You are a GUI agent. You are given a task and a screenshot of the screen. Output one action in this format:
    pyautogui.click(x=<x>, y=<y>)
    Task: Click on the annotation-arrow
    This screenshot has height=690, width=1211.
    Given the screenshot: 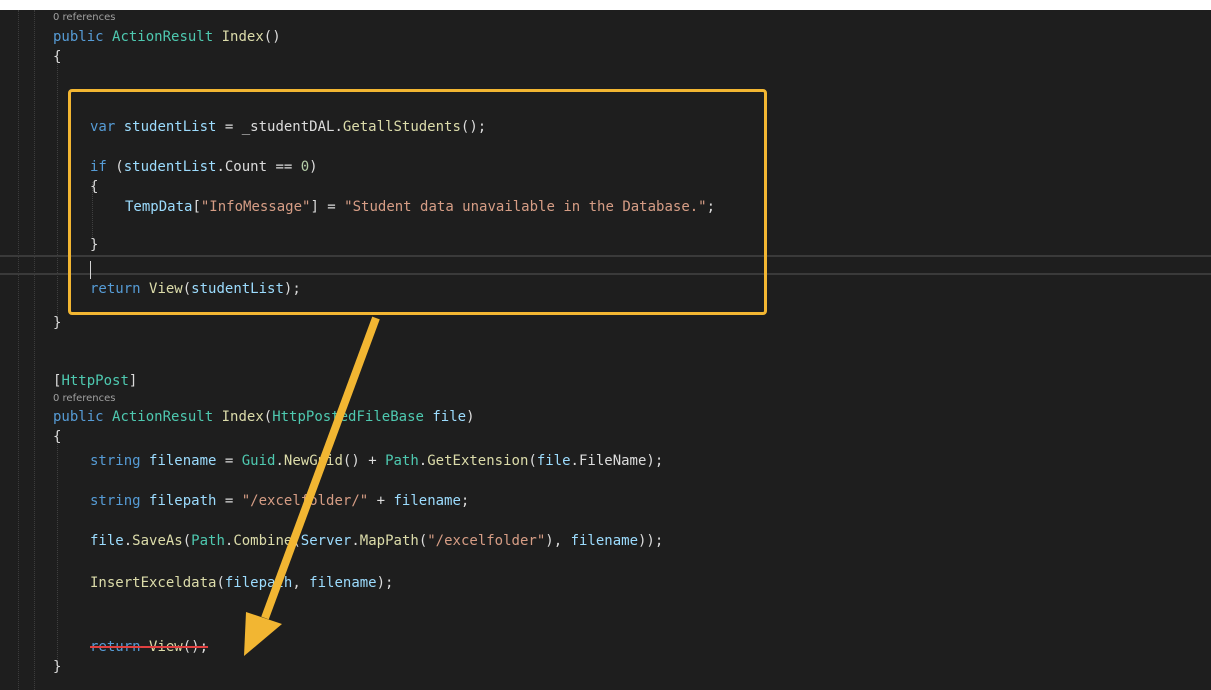 What is the action you would take?
    pyautogui.click(x=312, y=486)
    